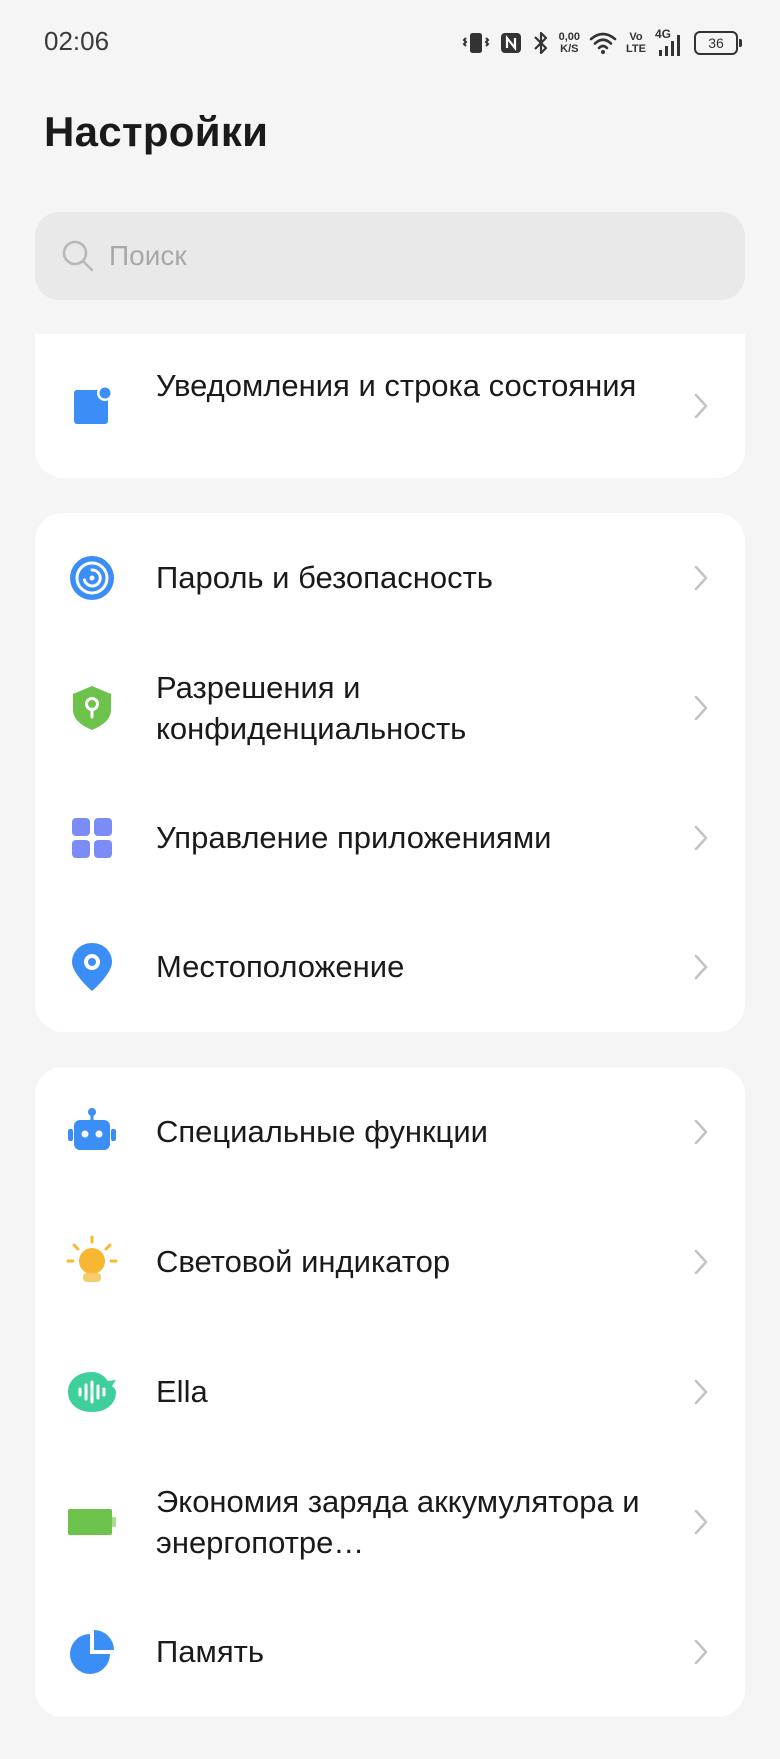 This screenshot has width=780, height=1759. Describe the element at coordinates (511, 43) in the screenshot. I see `nfc-icon` at that location.